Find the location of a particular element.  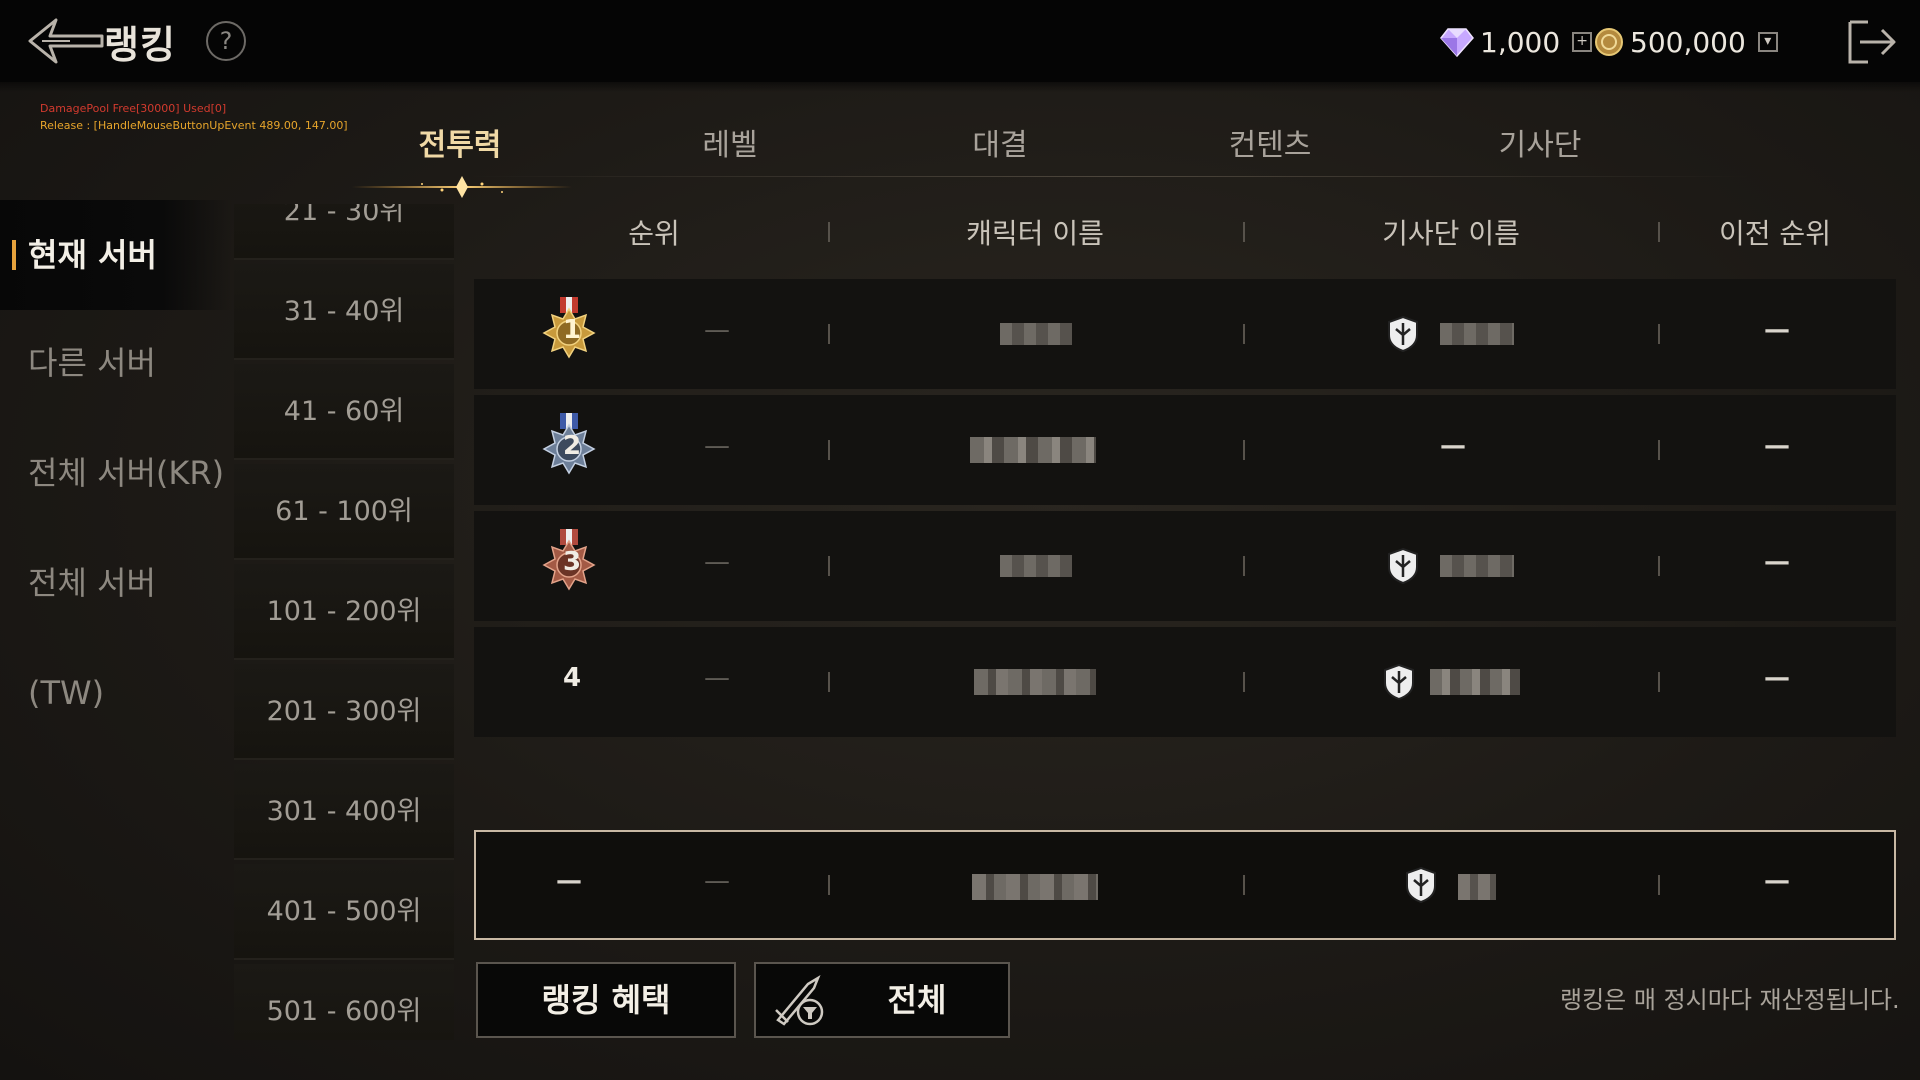

knights-name: — is located at coordinates (1453, 446).